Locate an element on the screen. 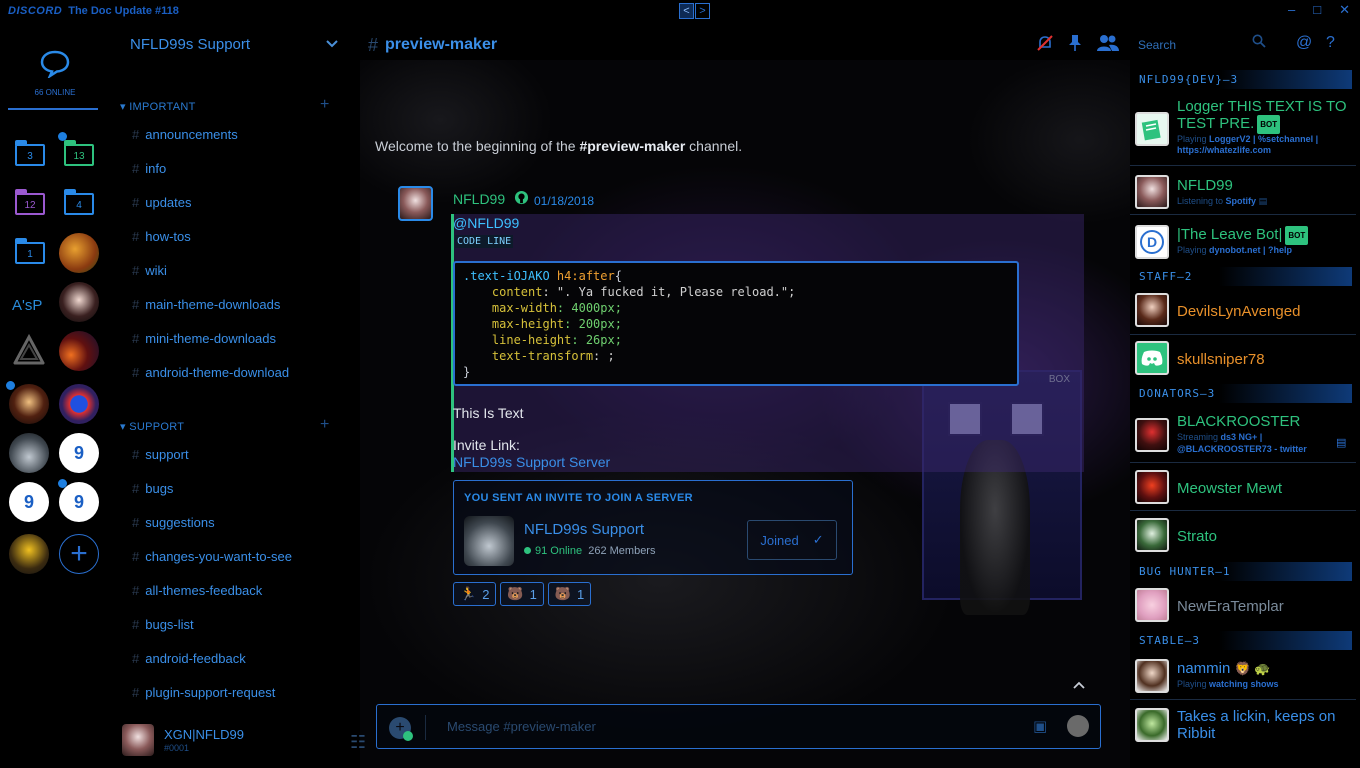 The height and width of the screenshot is (768, 1360). pin-icon is located at coordinates (1075, 45).